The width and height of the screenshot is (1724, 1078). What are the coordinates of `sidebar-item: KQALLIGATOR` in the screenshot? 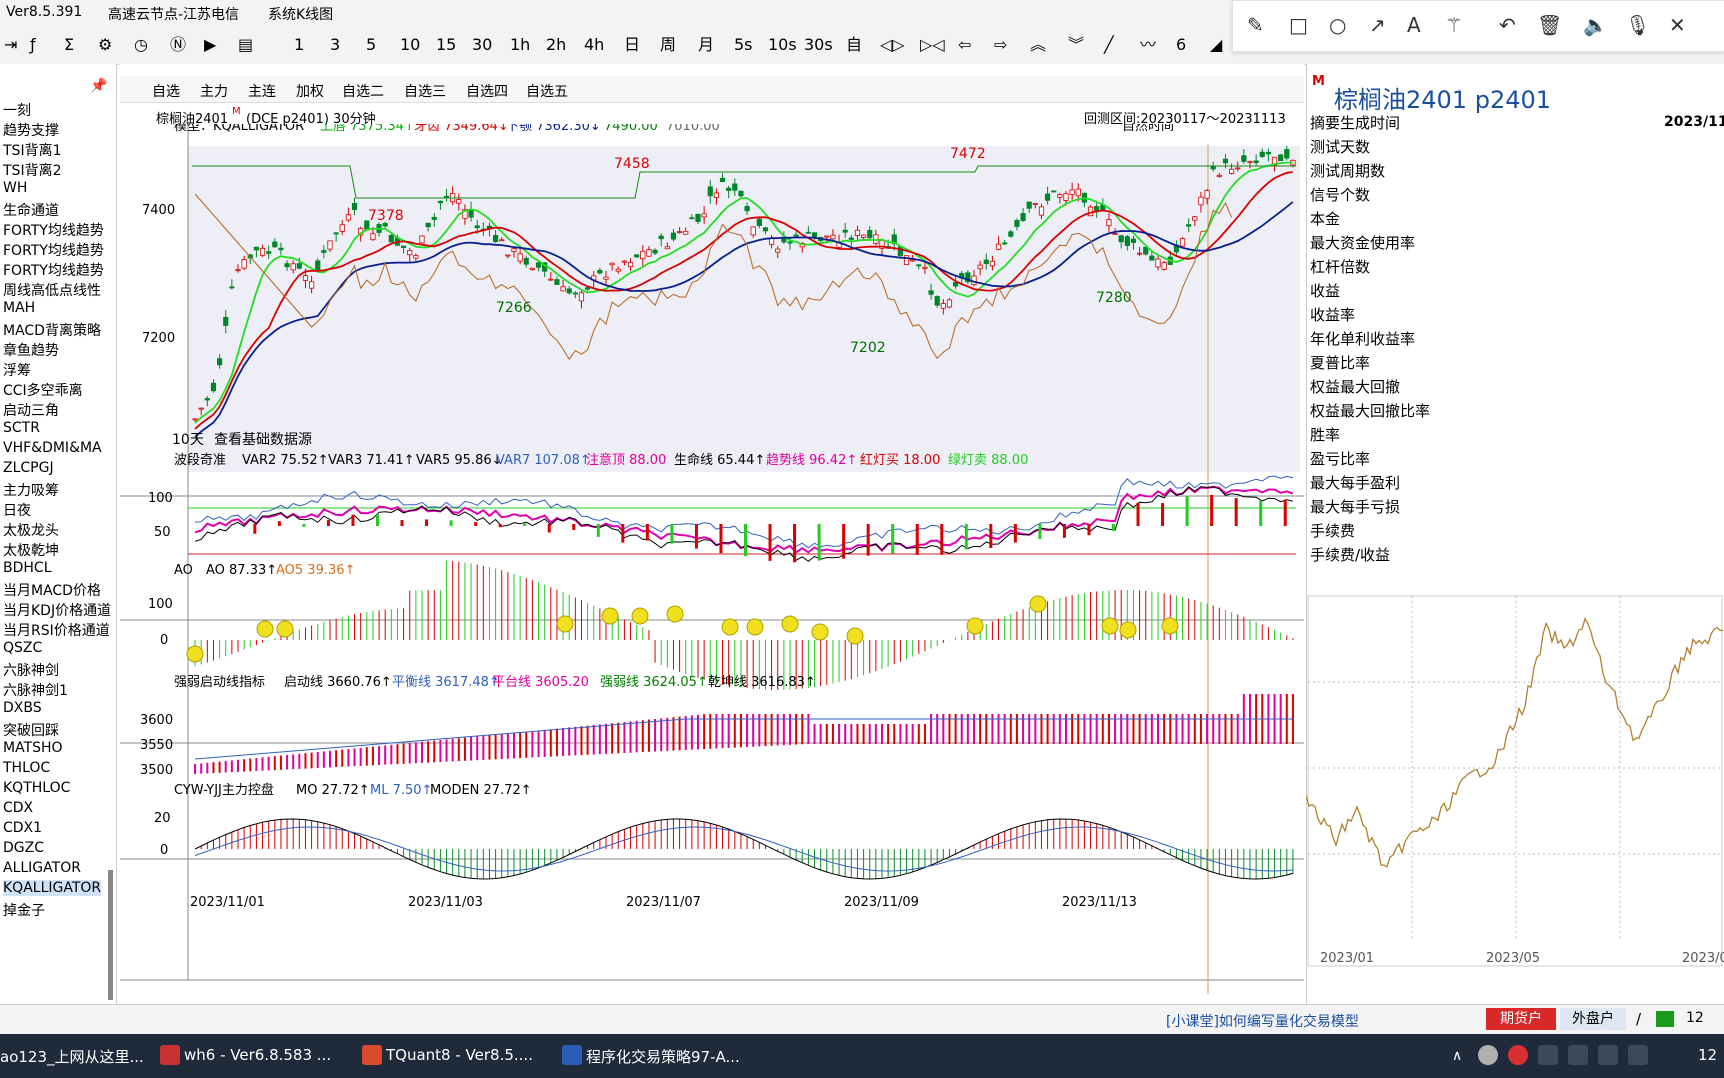 It's located at (52, 888).